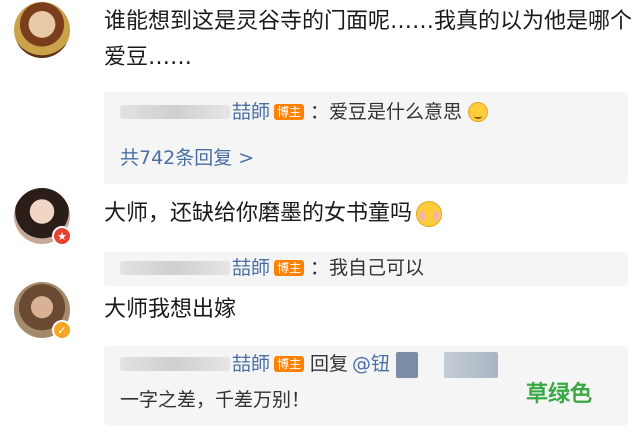  I want to click on emoji-shy-icon, so click(478, 112).